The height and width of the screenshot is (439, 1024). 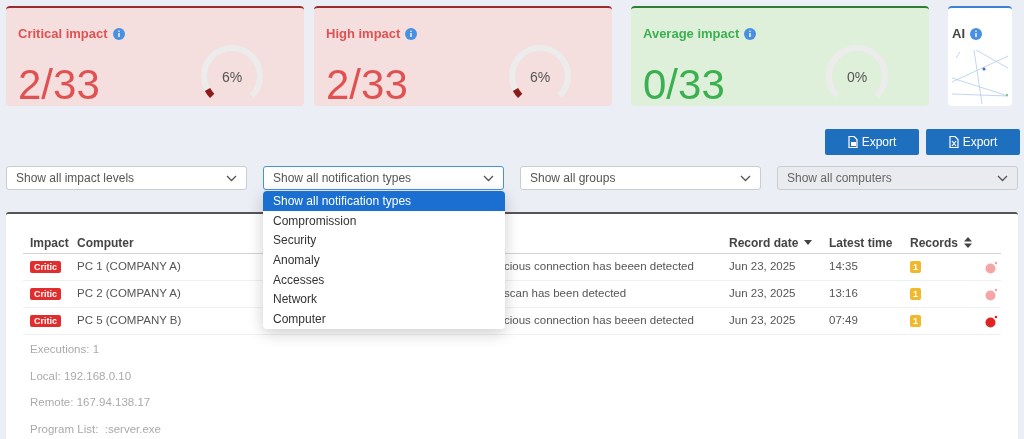 I want to click on card-title: Average impact, so click(x=691, y=34).